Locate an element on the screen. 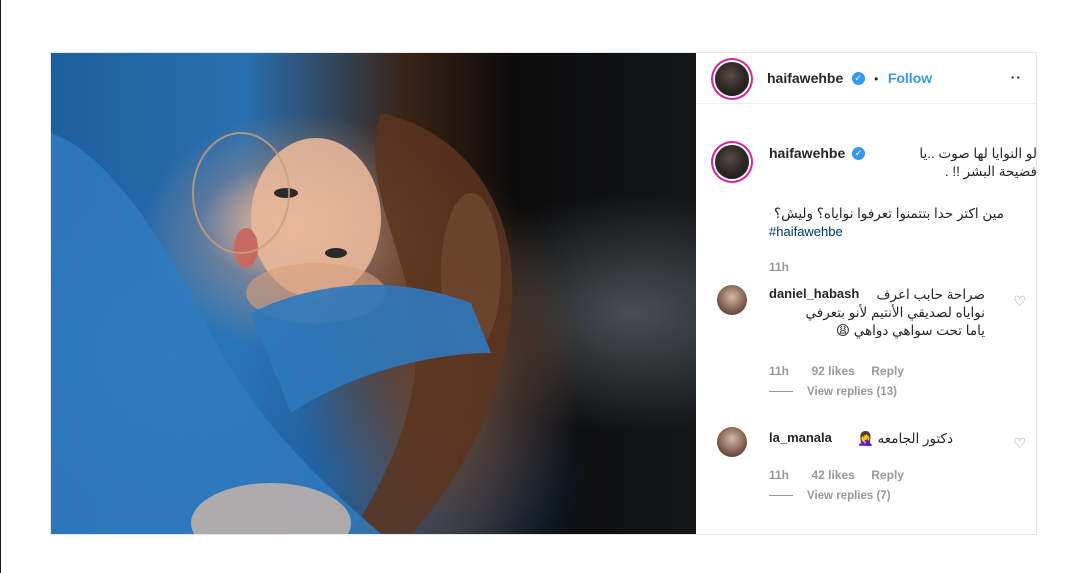 The image size is (1080, 573). comment-2-meta: 11h 42 likes Reply is located at coordinates (836, 475).